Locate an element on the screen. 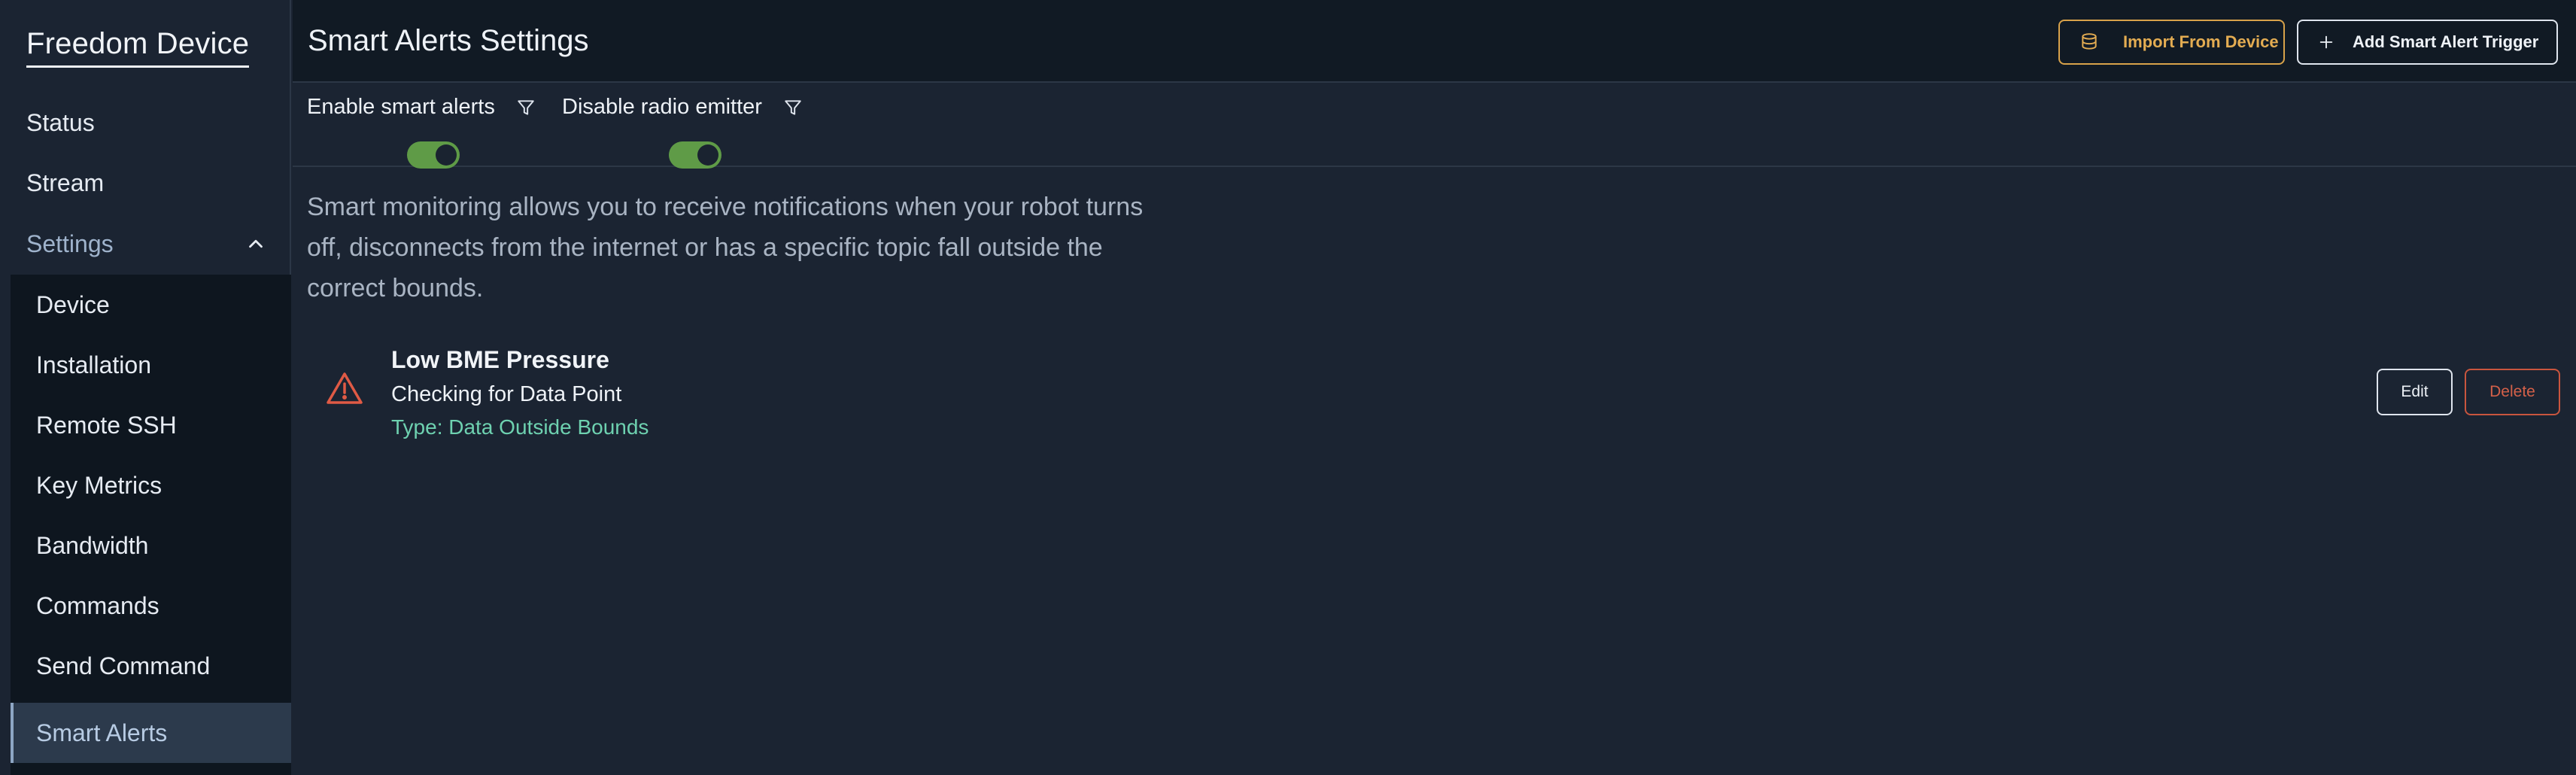 The height and width of the screenshot is (775, 2576). plus-icon is located at coordinates (2326, 42).